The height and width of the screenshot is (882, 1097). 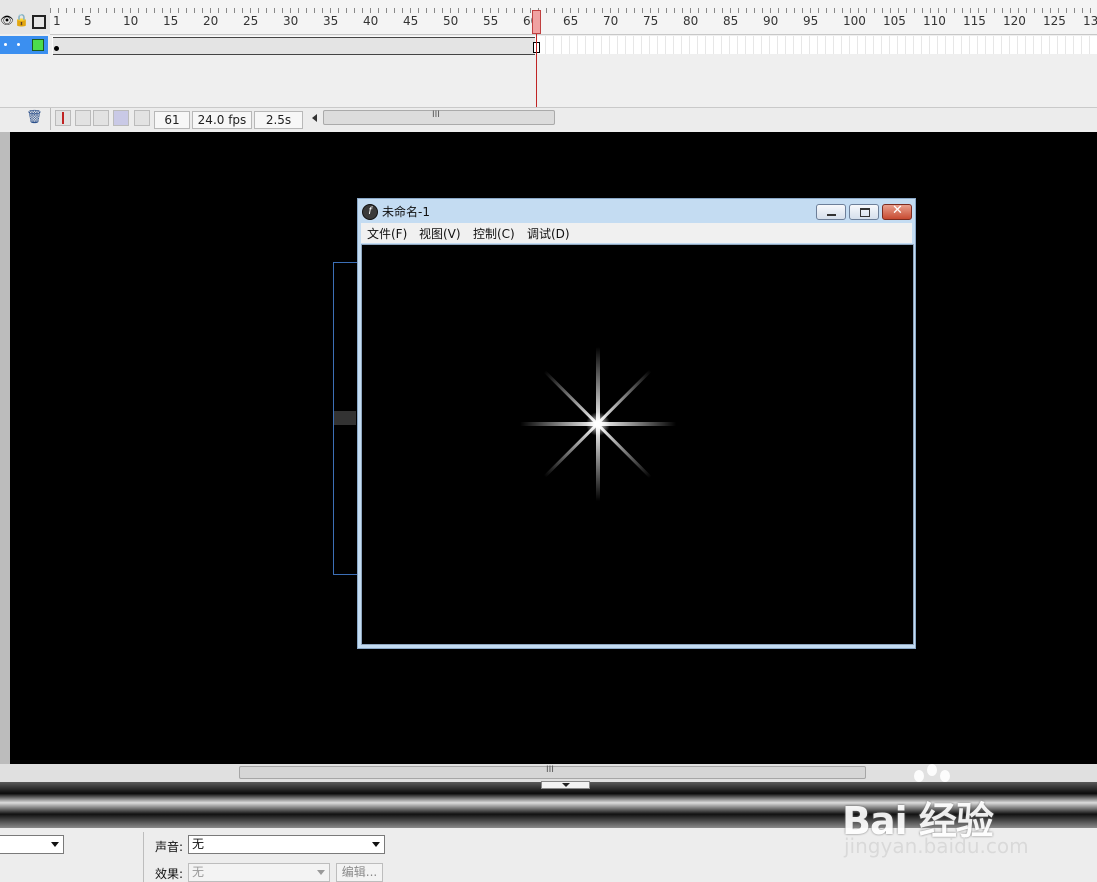 I want to click on ruler-tick: 75, so click(x=651, y=21).